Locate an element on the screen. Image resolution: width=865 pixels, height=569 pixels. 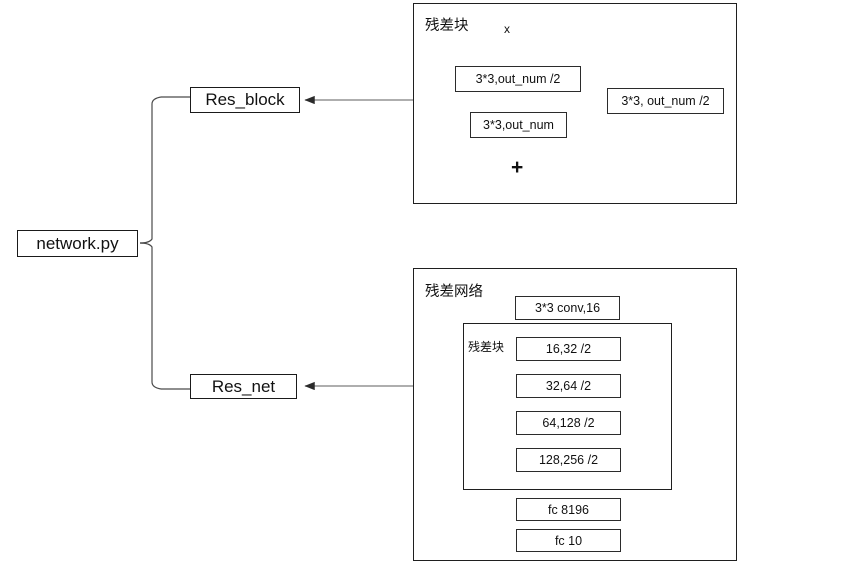
node-fc-10-label: fc 10 is located at coordinates (568, 540).